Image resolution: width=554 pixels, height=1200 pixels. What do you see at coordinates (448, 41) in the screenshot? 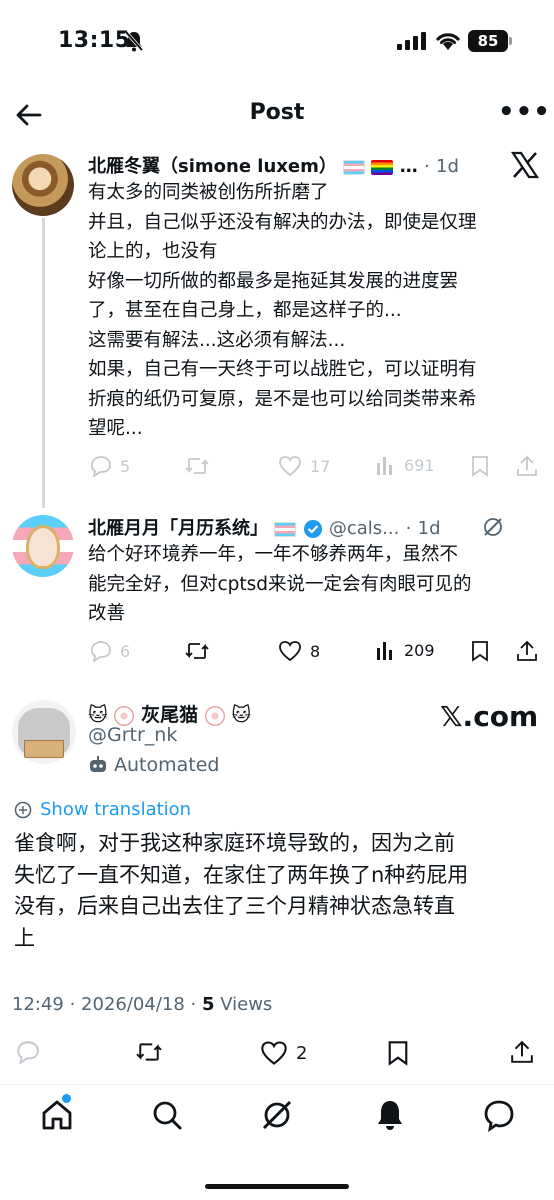
I see `wifi-icon` at bounding box center [448, 41].